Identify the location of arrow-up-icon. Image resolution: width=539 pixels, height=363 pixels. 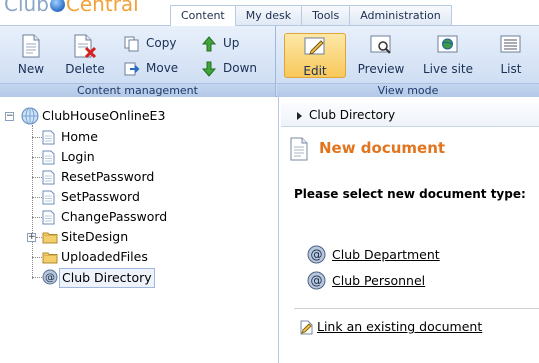
(209, 45).